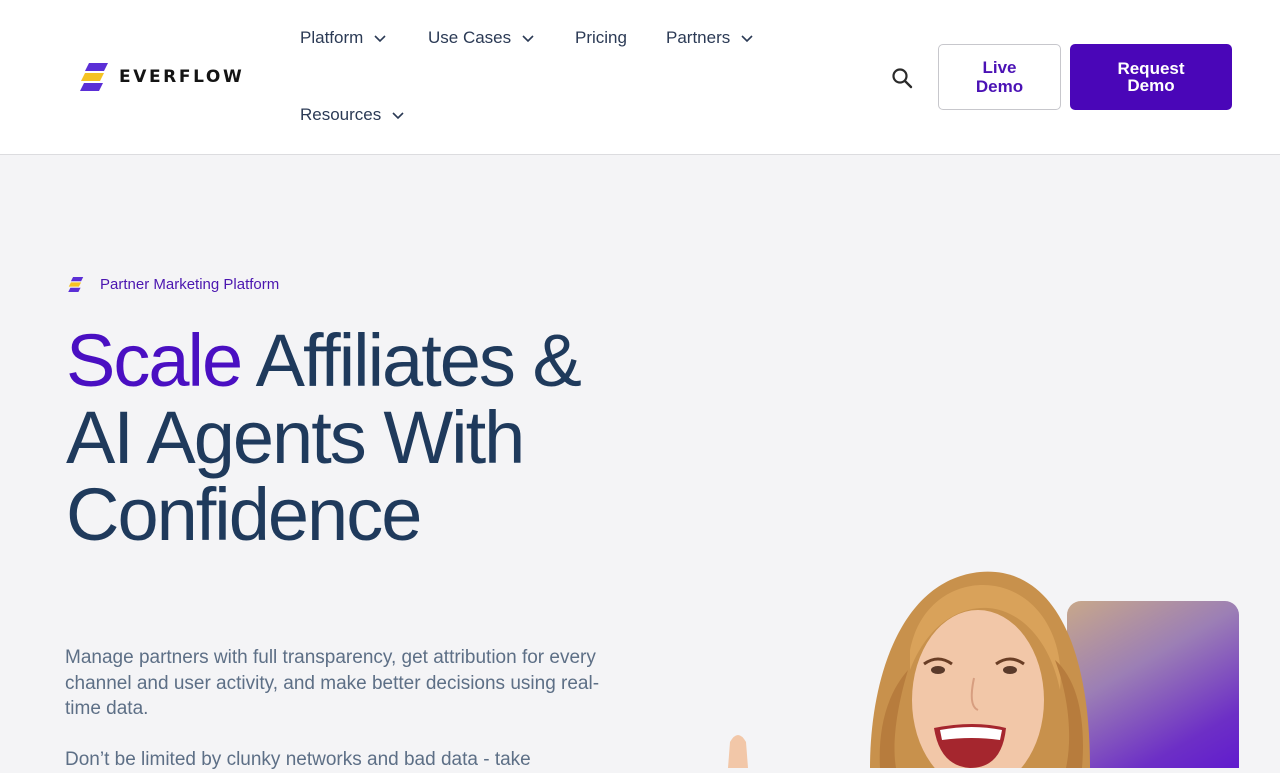 This screenshot has width=1280, height=773. What do you see at coordinates (999, 77) in the screenshot?
I see `live-demo-button: Live Demo` at bounding box center [999, 77].